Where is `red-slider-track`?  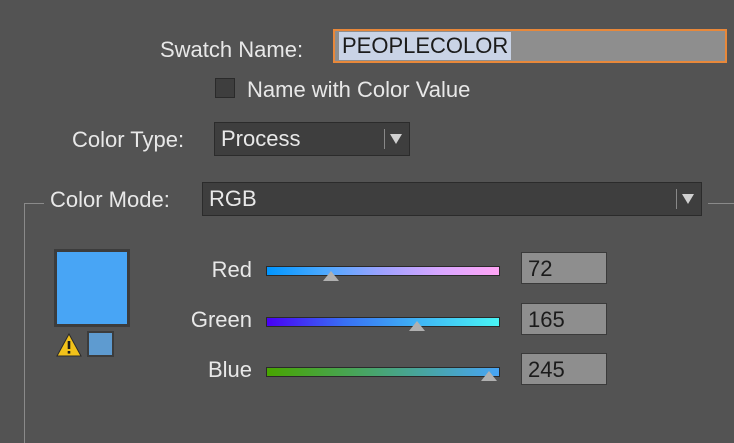 red-slider-track is located at coordinates (383, 271).